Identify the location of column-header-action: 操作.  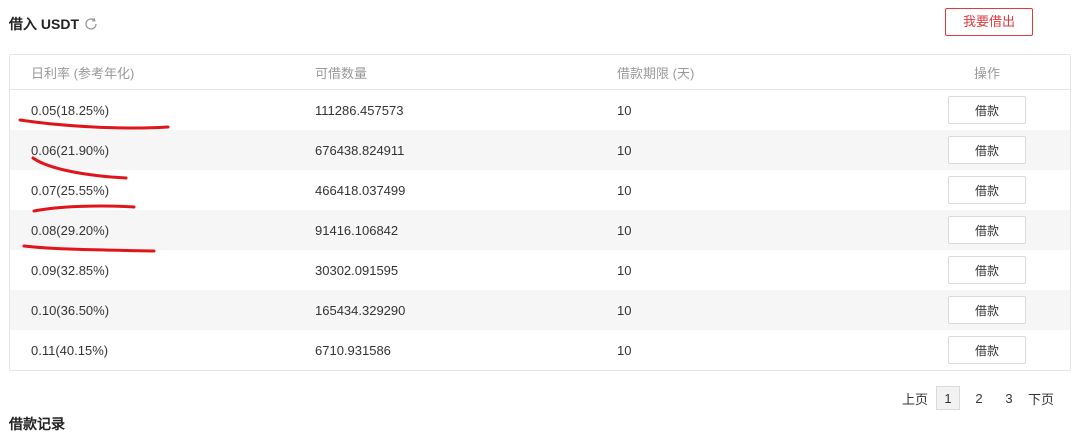
(986, 73).